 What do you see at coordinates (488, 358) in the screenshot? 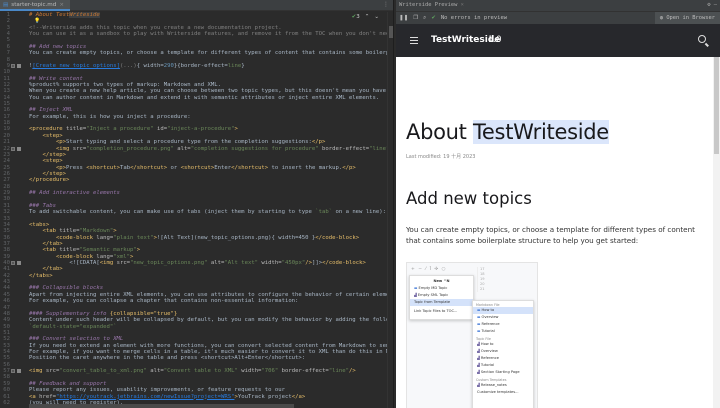
I see `menu-item: ▟ Reference` at bounding box center [488, 358].